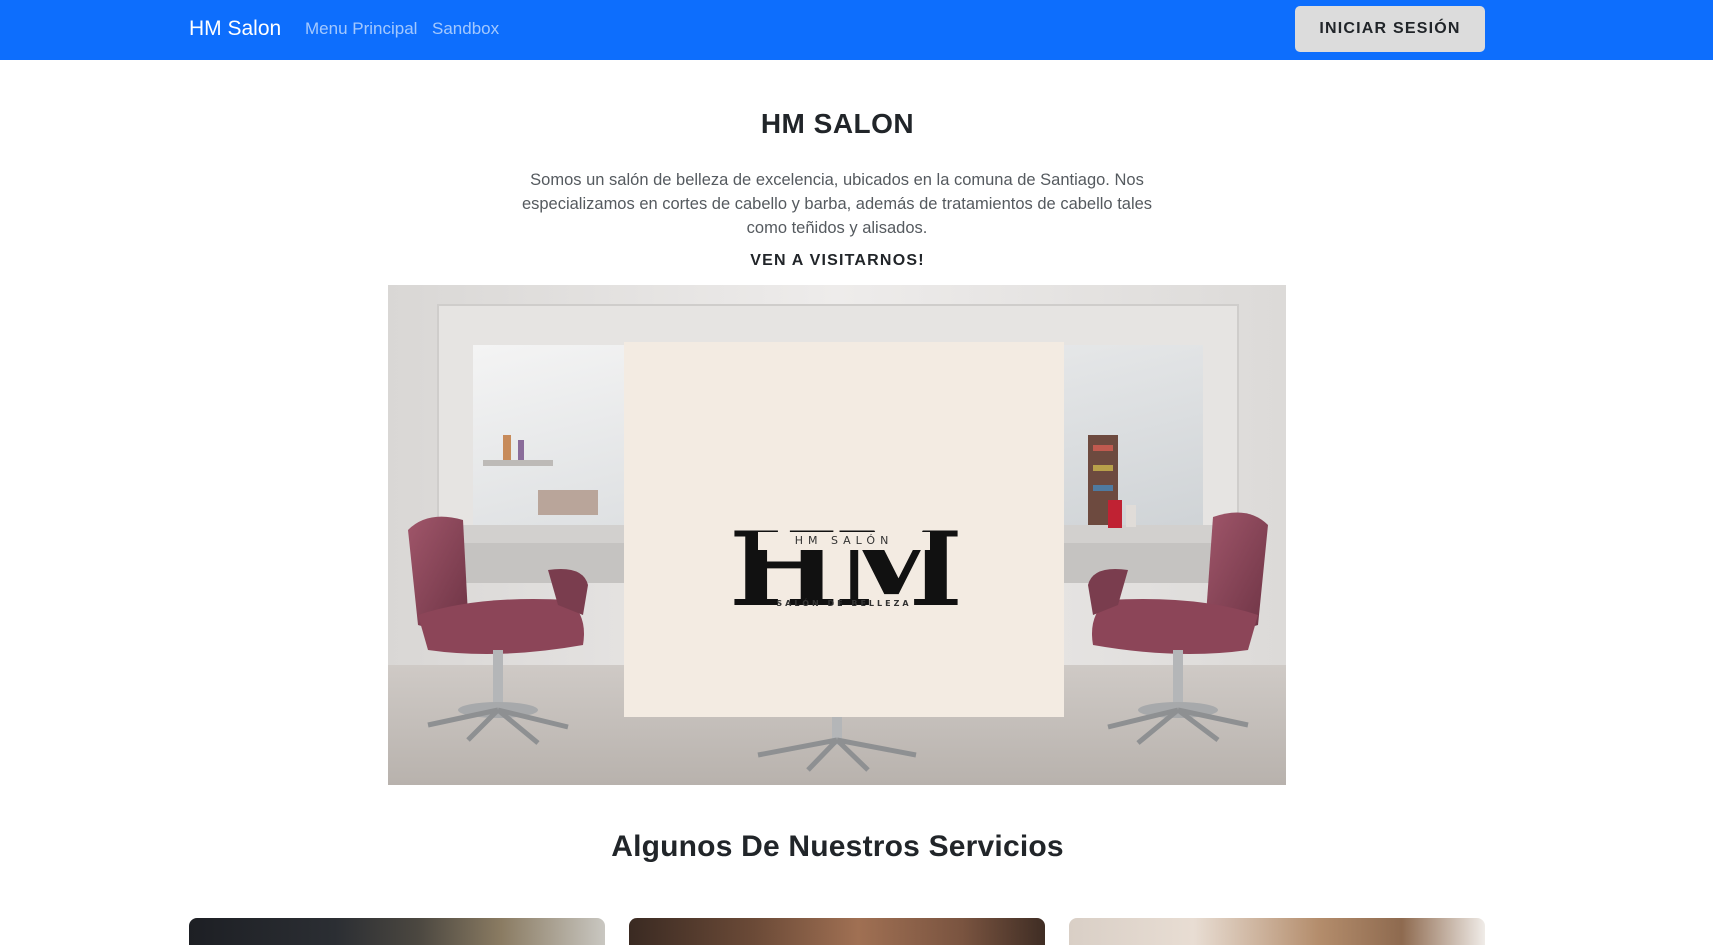  Describe the element at coordinates (465, 29) in the screenshot. I see `nav-link-sandbox: Sandbox` at that location.